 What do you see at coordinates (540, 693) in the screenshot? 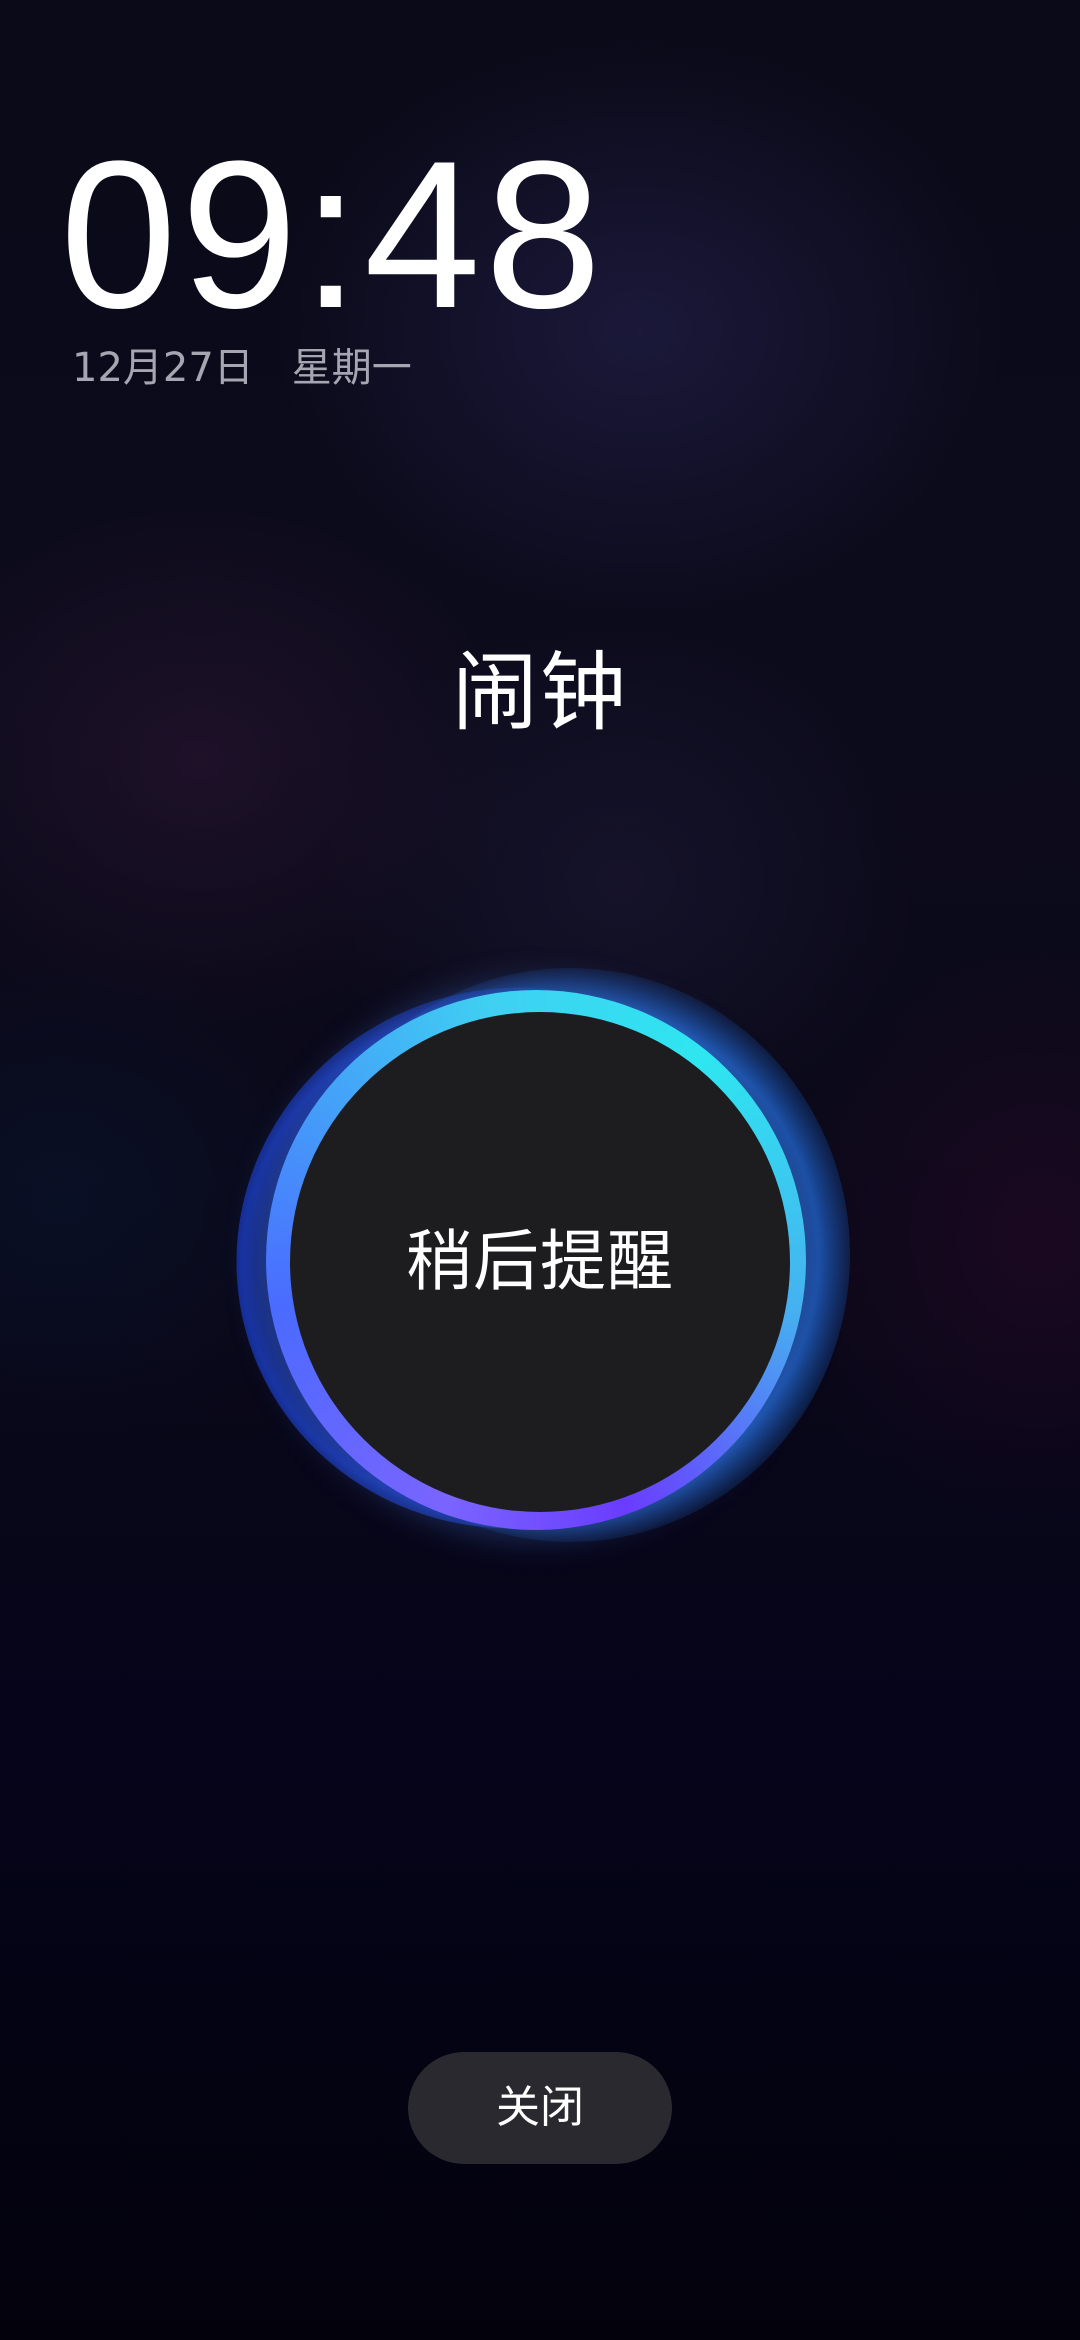
I see `alarm-title: 闹钟` at bounding box center [540, 693].